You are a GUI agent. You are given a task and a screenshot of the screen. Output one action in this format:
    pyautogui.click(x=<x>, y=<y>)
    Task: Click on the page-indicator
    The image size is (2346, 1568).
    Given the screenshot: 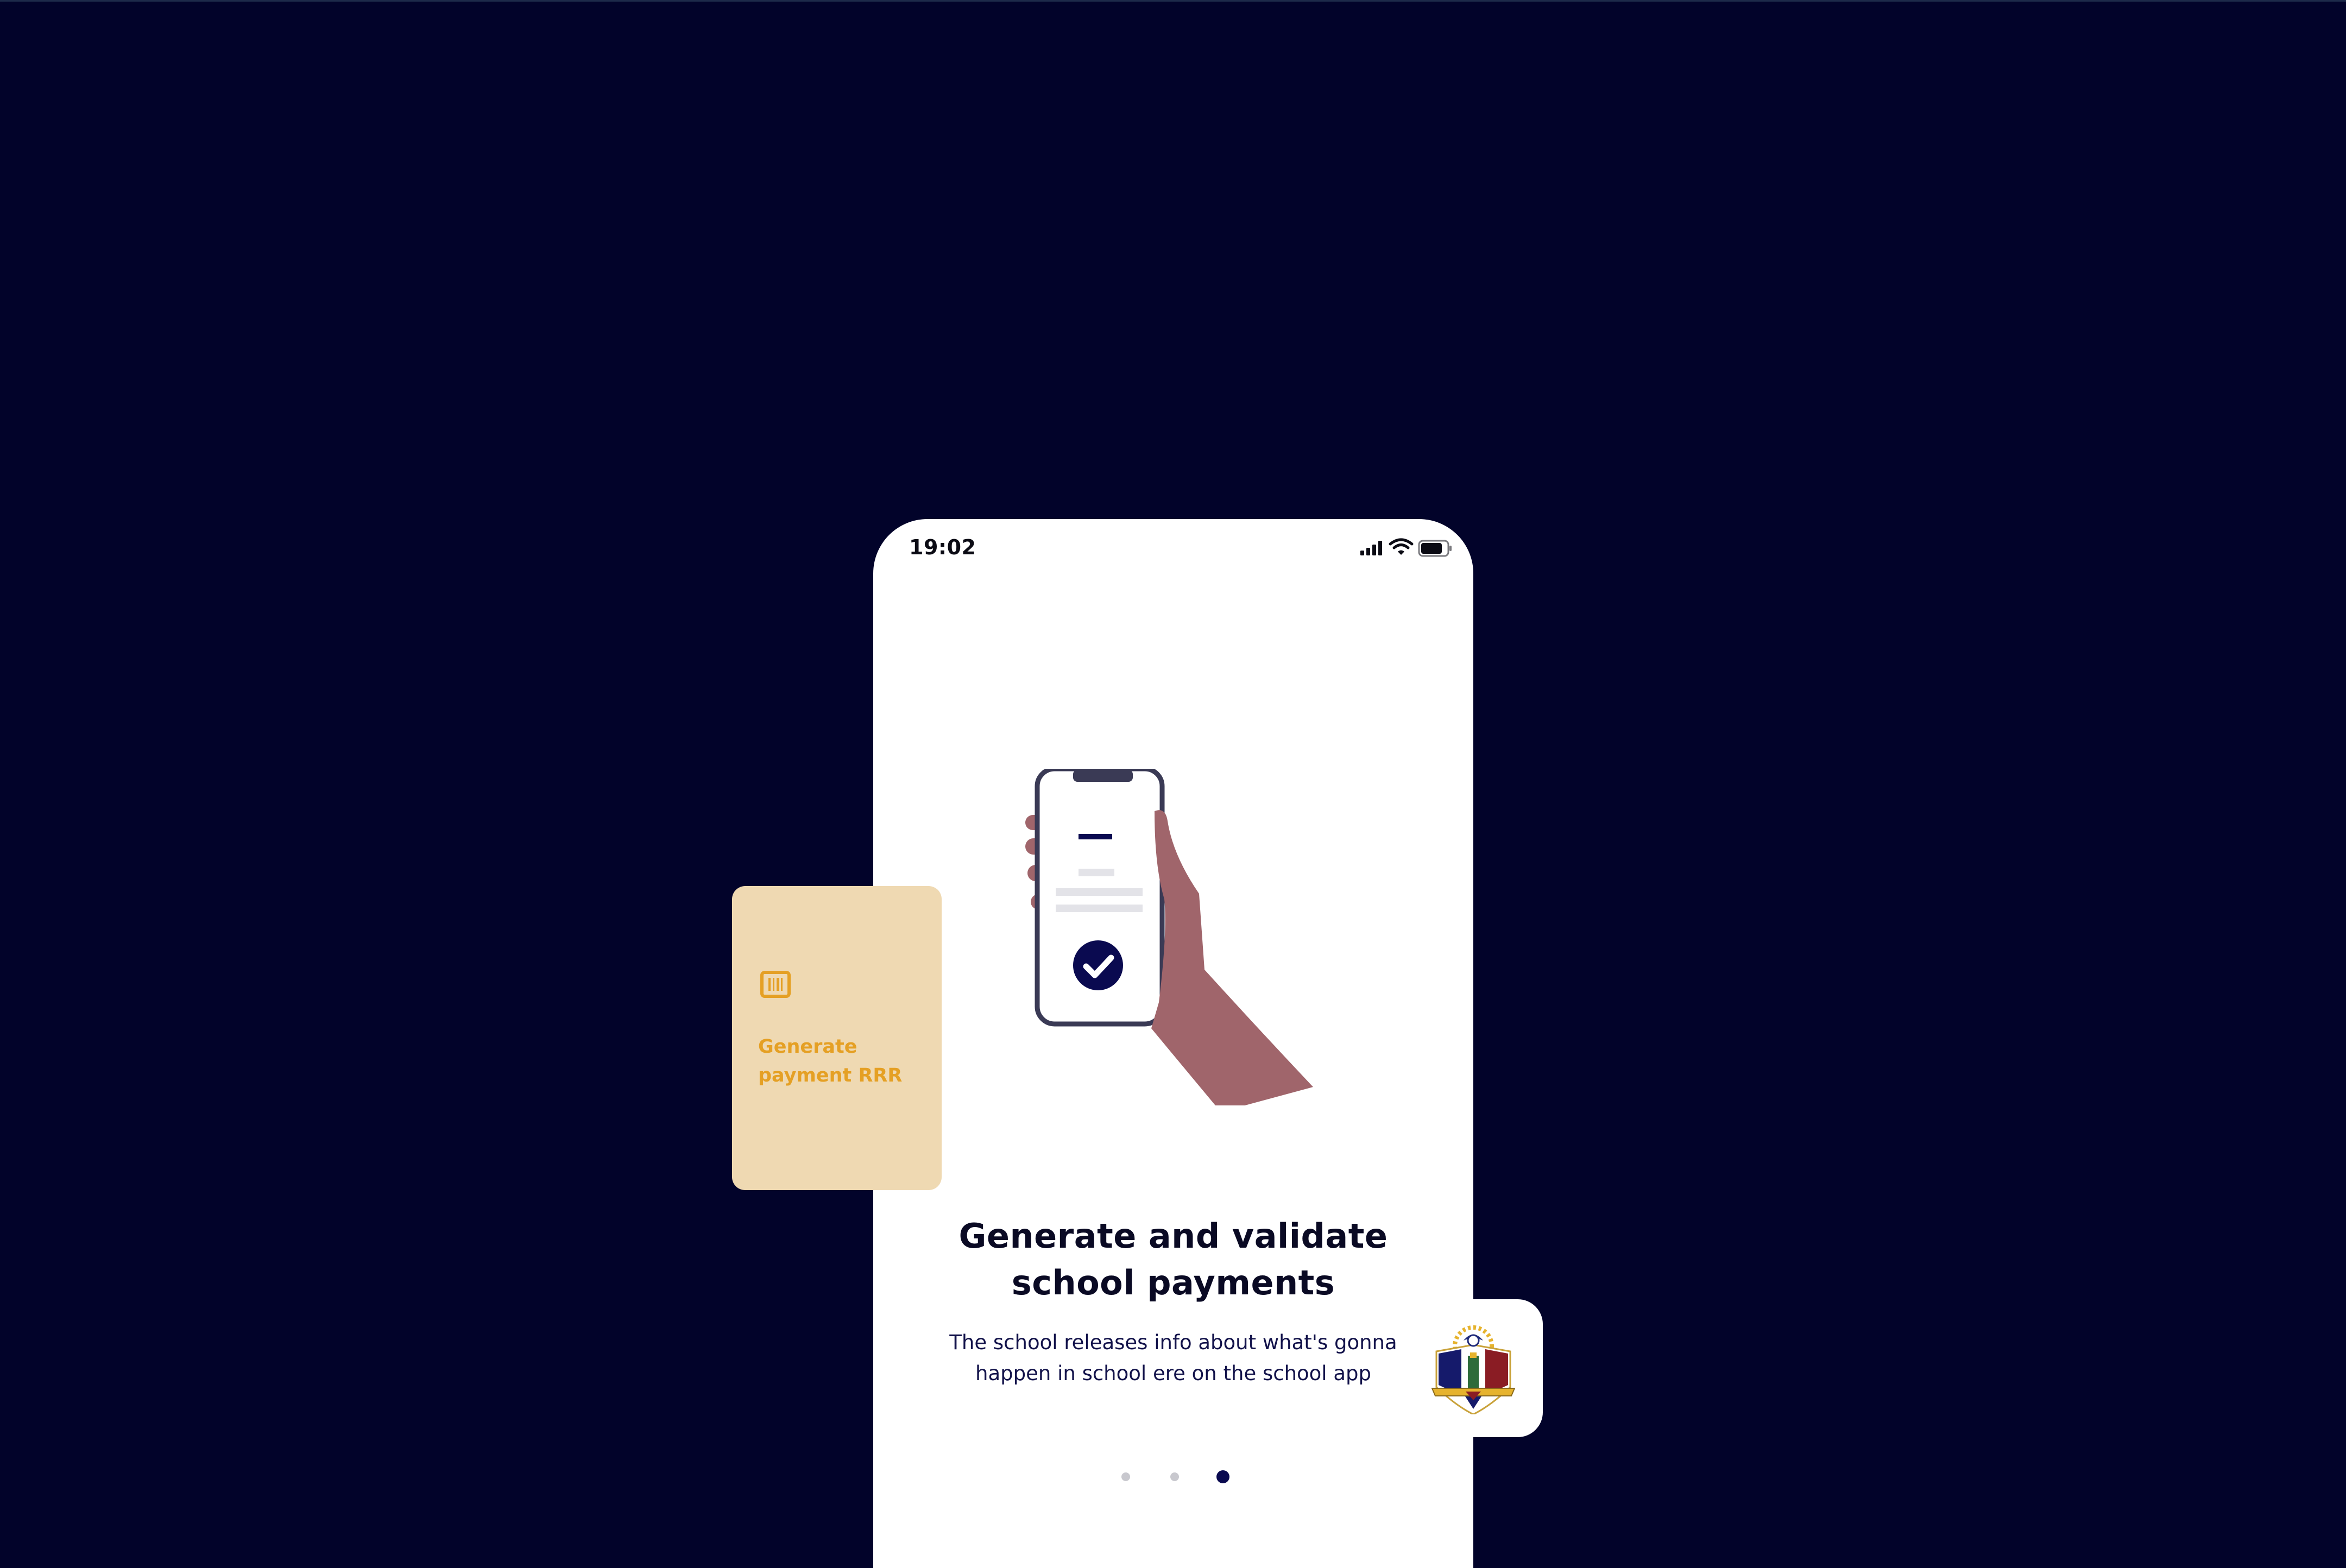 What is the action you would take?
    pyautogui.click(x=1173, y=1478)
    